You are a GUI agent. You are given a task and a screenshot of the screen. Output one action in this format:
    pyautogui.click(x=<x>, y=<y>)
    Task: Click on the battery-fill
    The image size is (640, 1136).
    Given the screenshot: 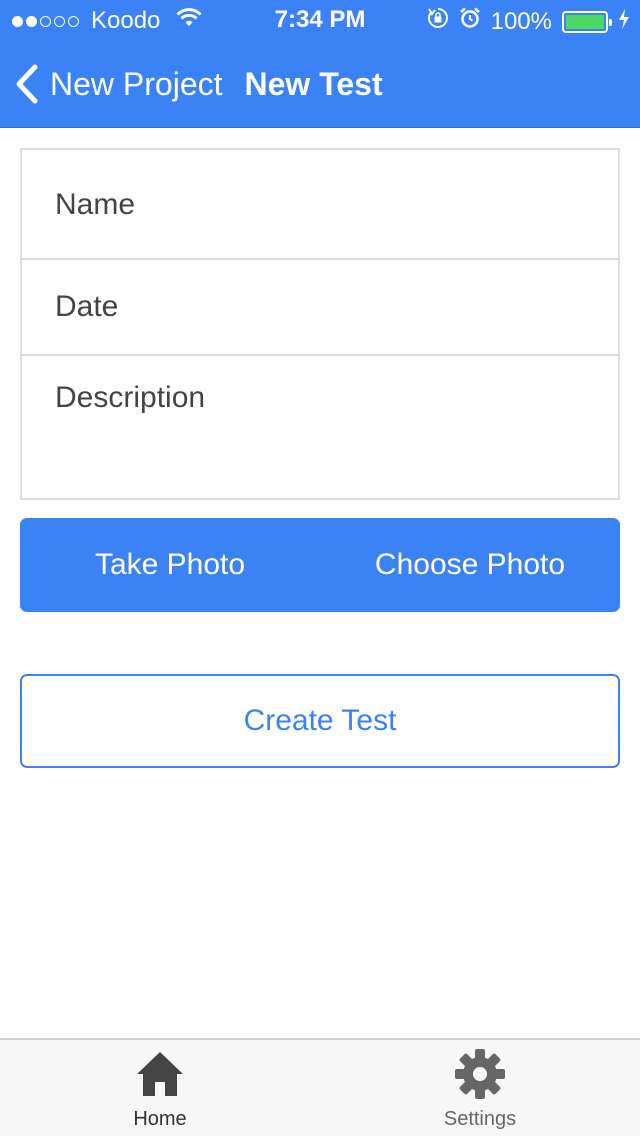 What is the action you would take?
    pyautogui.click(x=585, y=21)
    